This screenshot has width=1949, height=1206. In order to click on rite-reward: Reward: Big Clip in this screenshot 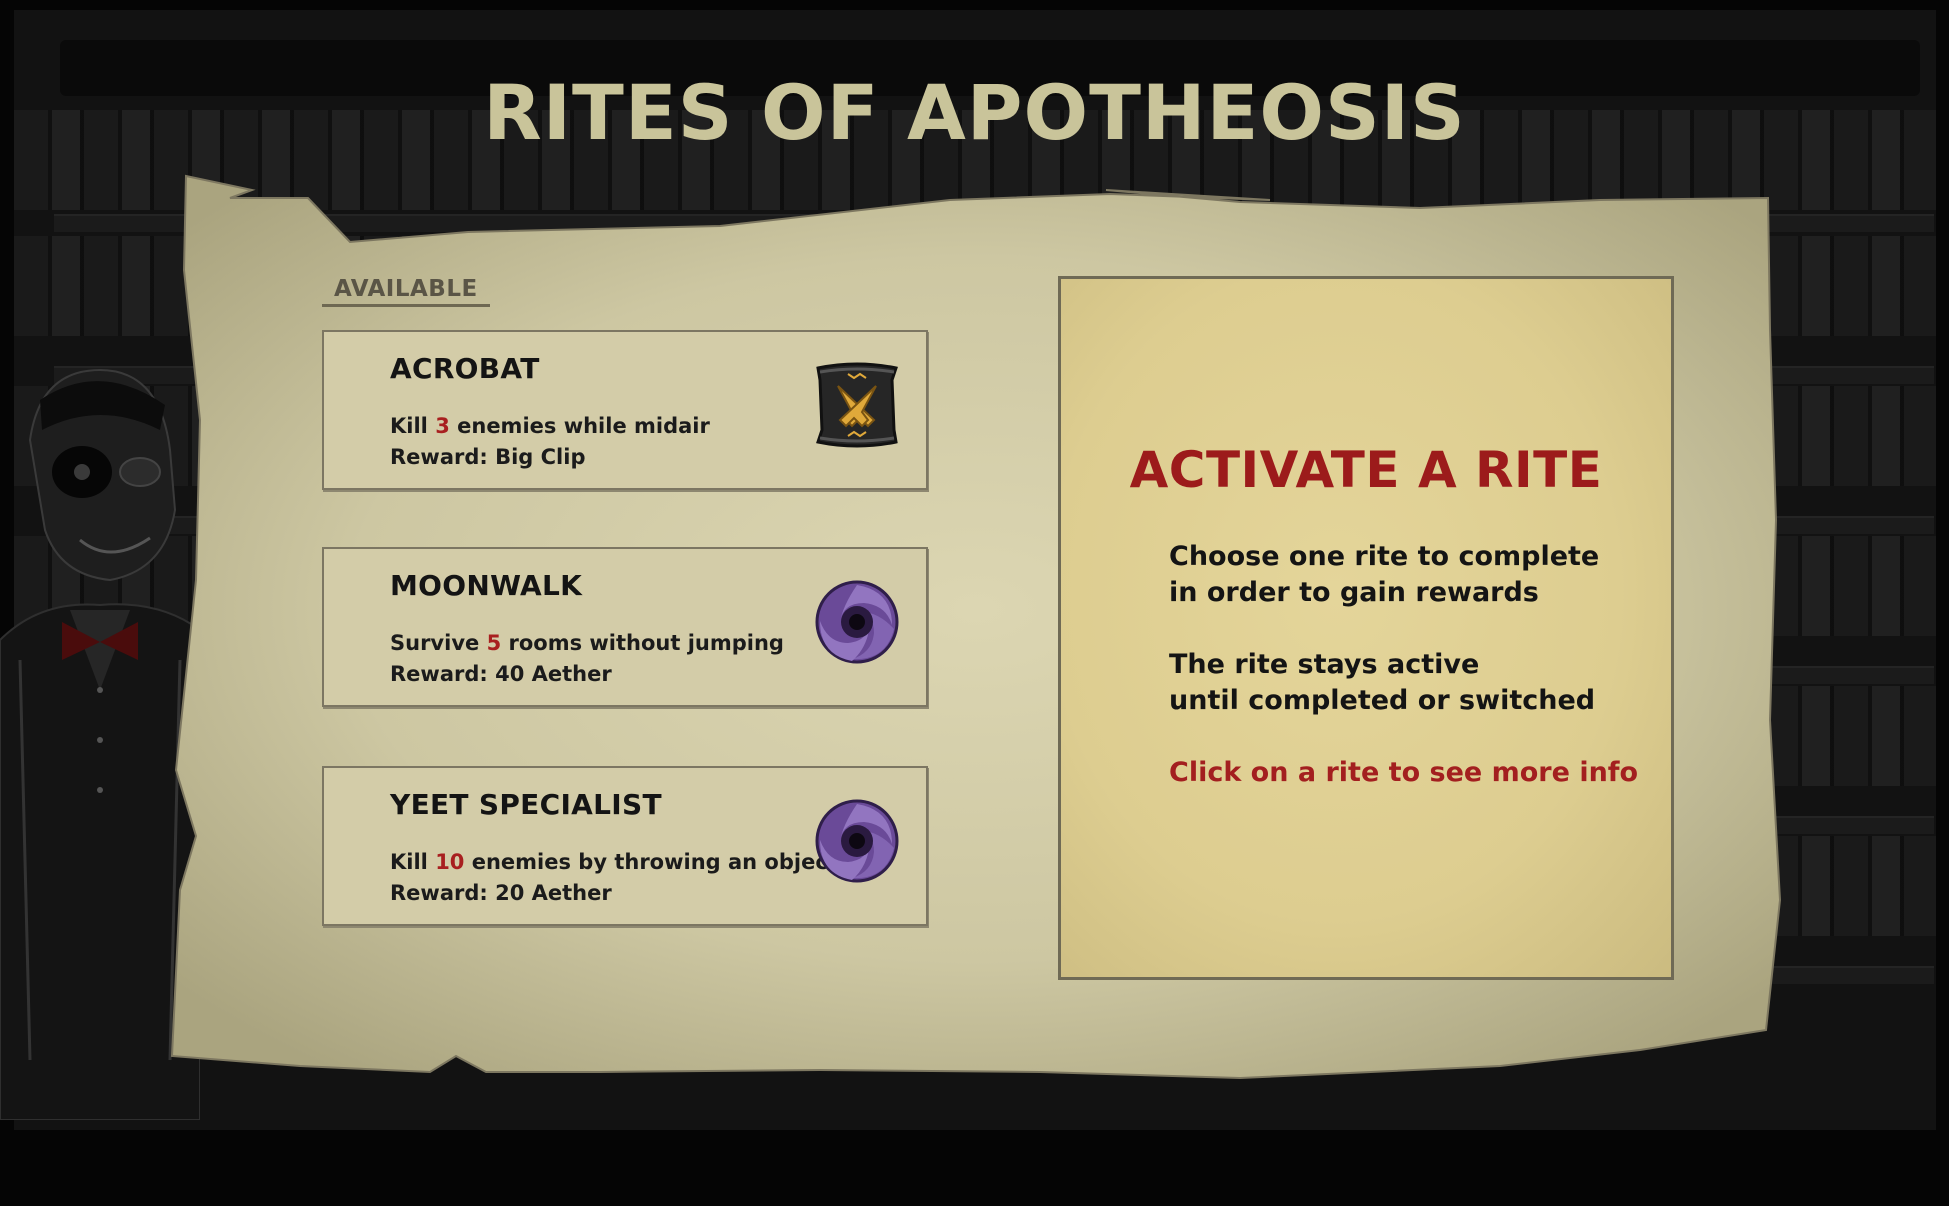, I will do `click(488, 457)`.